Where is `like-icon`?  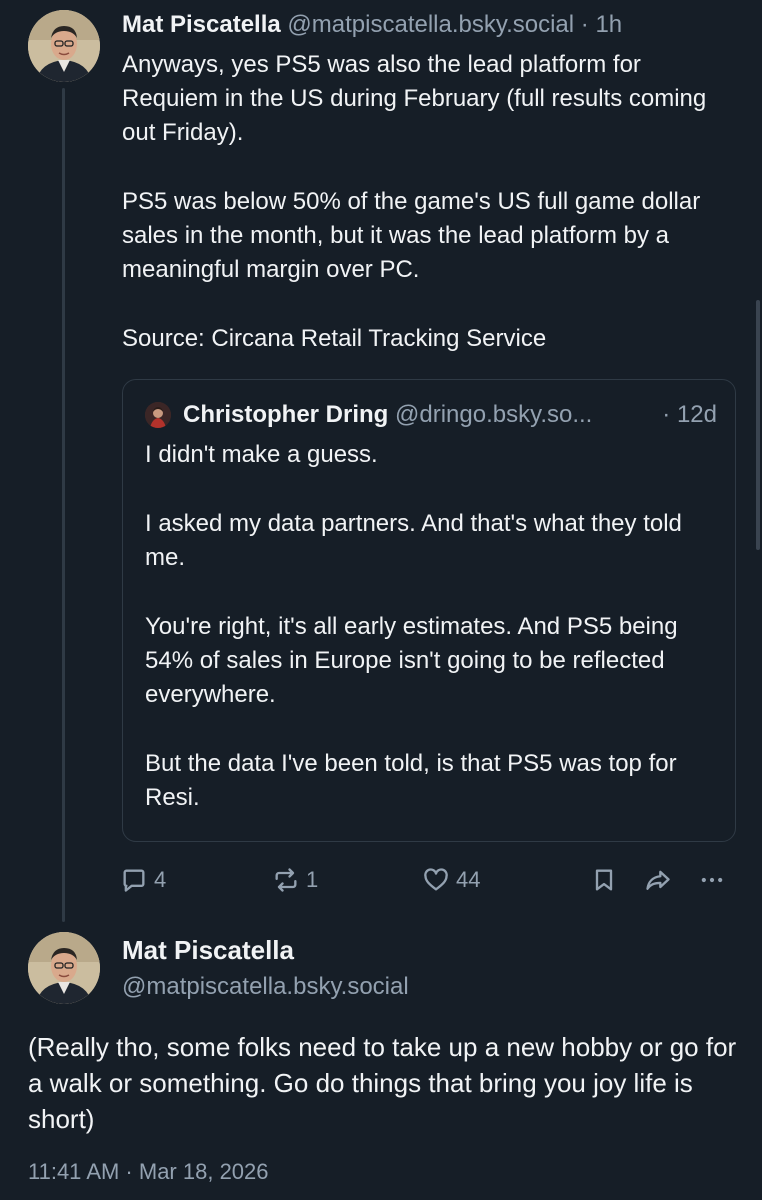
like-icon is located at coordinates (436, 879).